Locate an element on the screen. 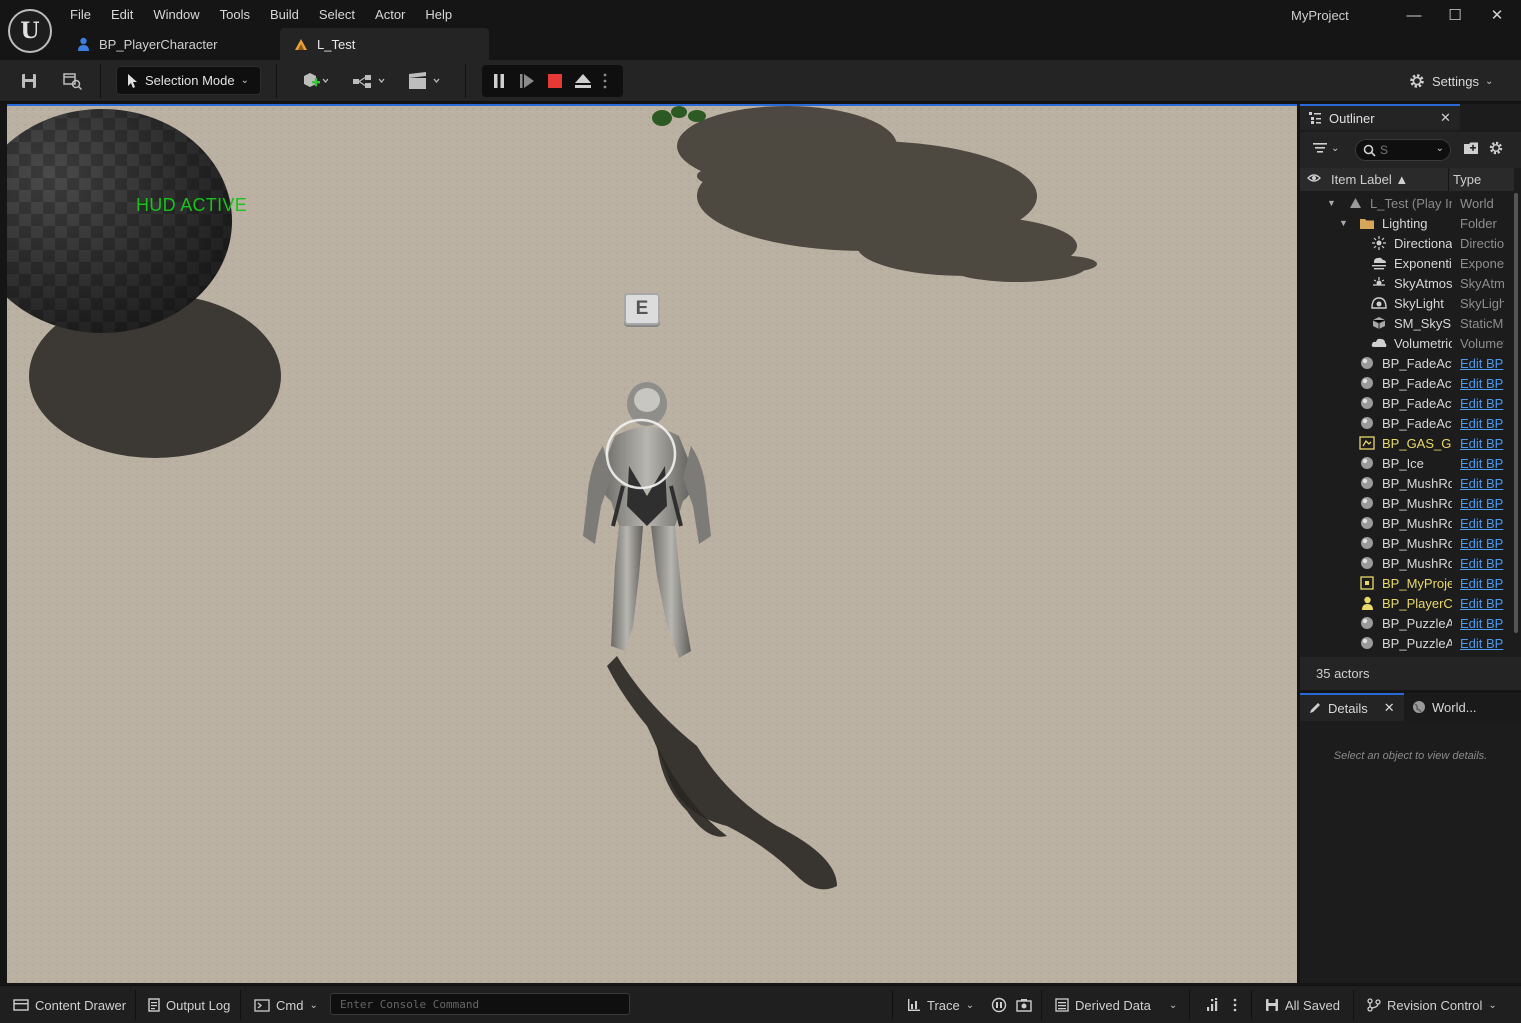 Image resolution: width=1521 pixels, height=1023 pixels. menu-tools: Tools is located at coordinates (235, 15).